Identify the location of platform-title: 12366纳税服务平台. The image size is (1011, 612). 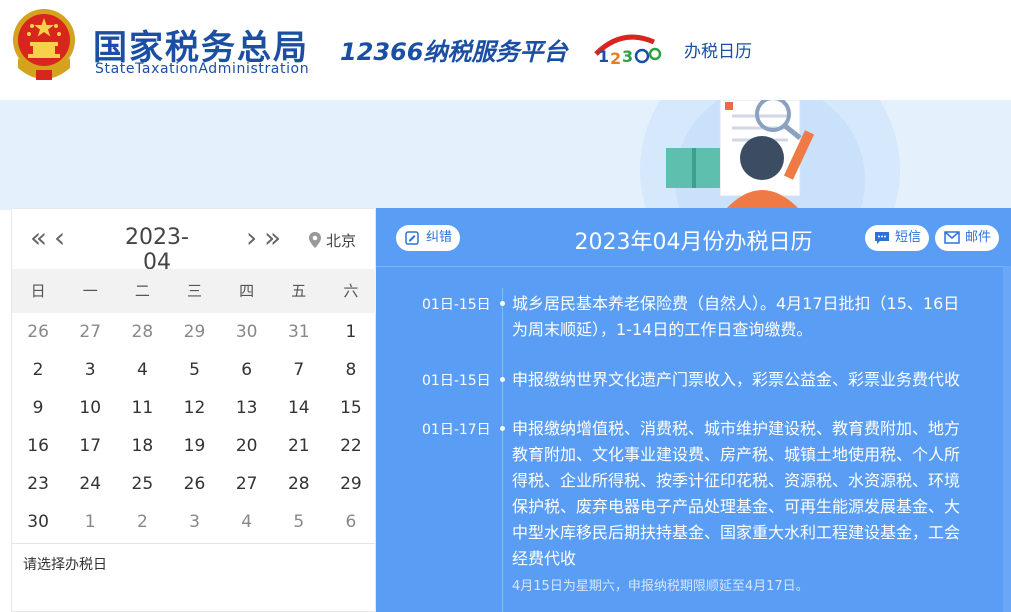
(454, 52).